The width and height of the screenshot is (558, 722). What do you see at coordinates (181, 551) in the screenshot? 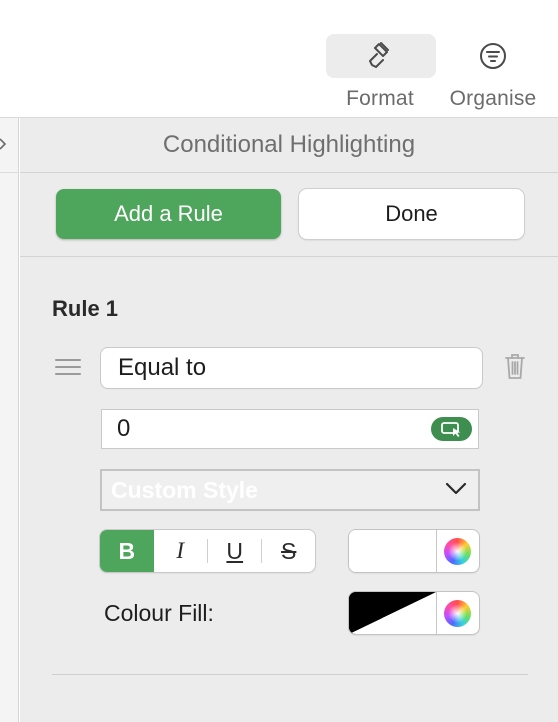
I see `italic-button: I` at bounding box center [181, 551].